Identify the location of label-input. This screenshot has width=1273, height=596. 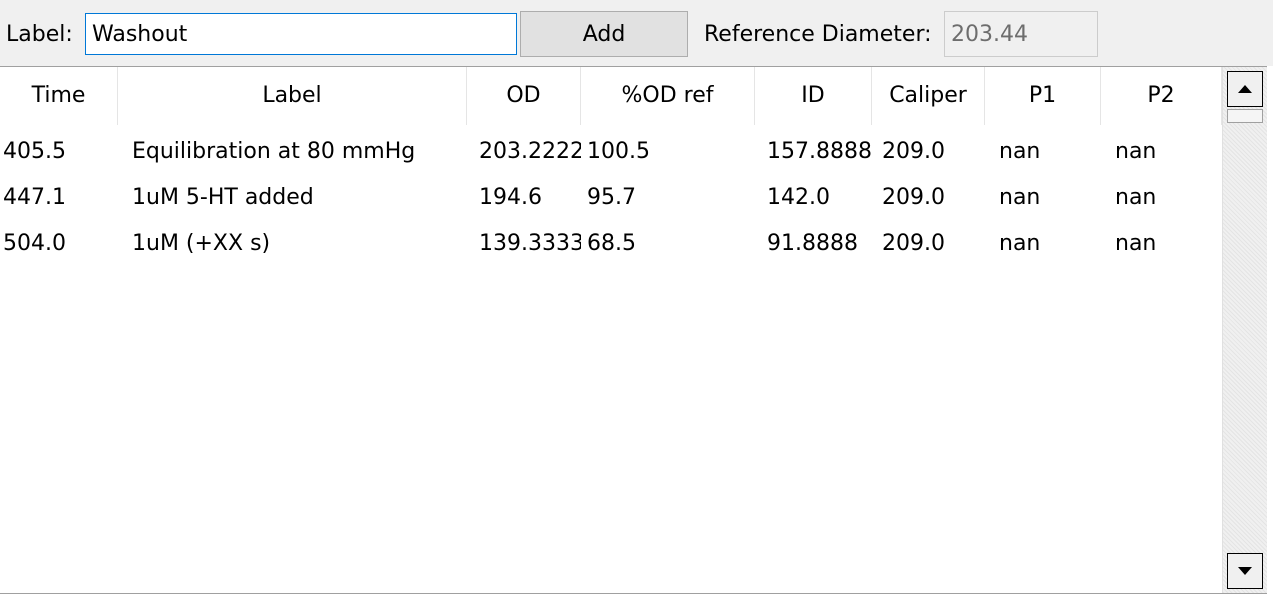
(301, 34).